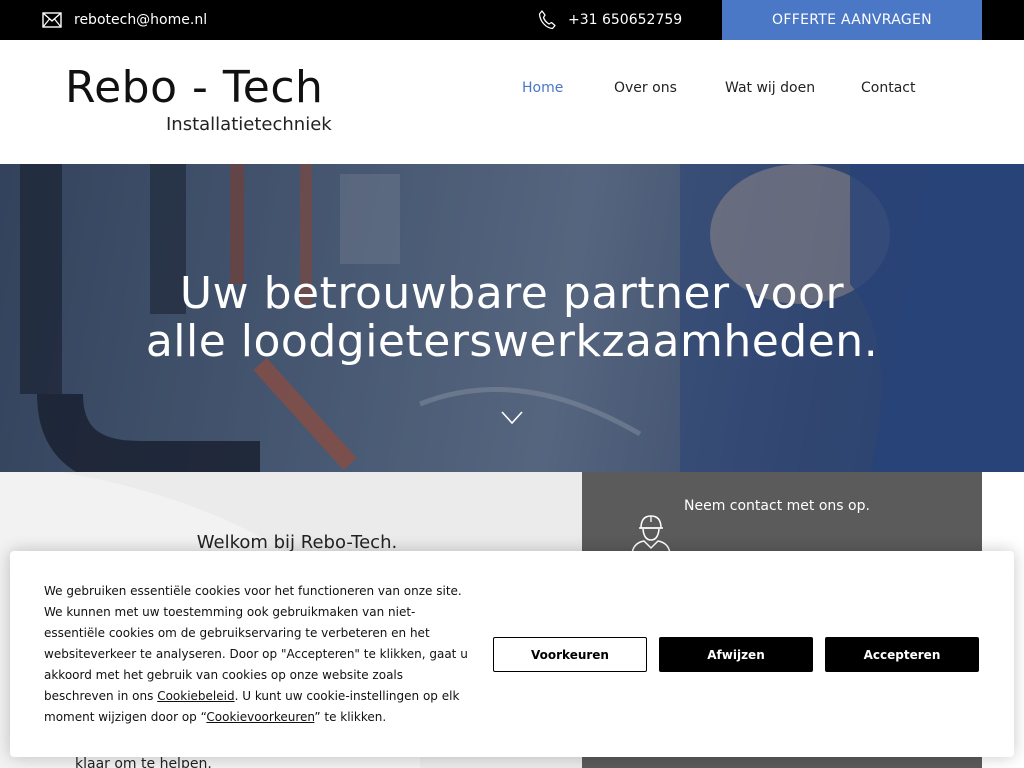  I want to click on cookie-accept-button: Accepteren, so click(902, 654).